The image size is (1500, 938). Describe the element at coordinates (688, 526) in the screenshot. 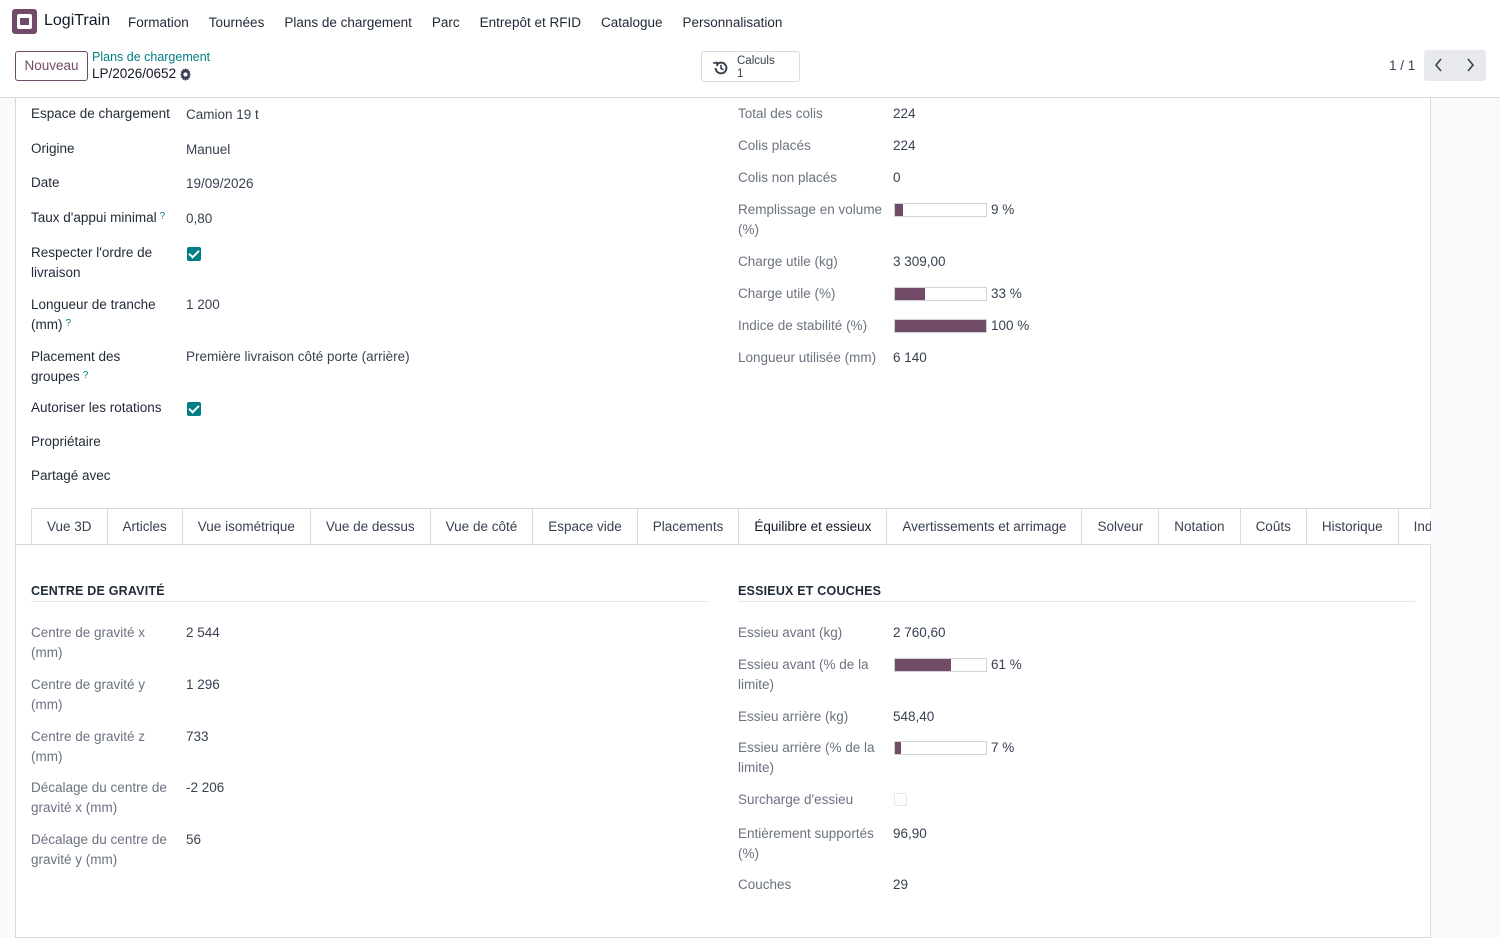

I see `tab-placements: Placements` at that location.